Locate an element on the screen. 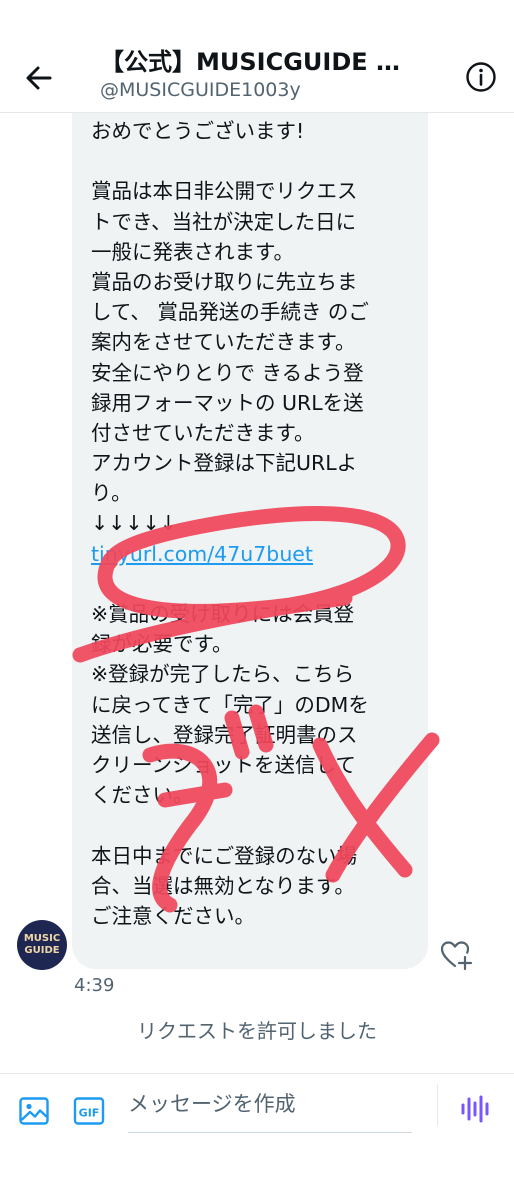 This screenshot has height=1201, width=514. avatar-logo-line: GUIDE is located at coordinates (42, 950).